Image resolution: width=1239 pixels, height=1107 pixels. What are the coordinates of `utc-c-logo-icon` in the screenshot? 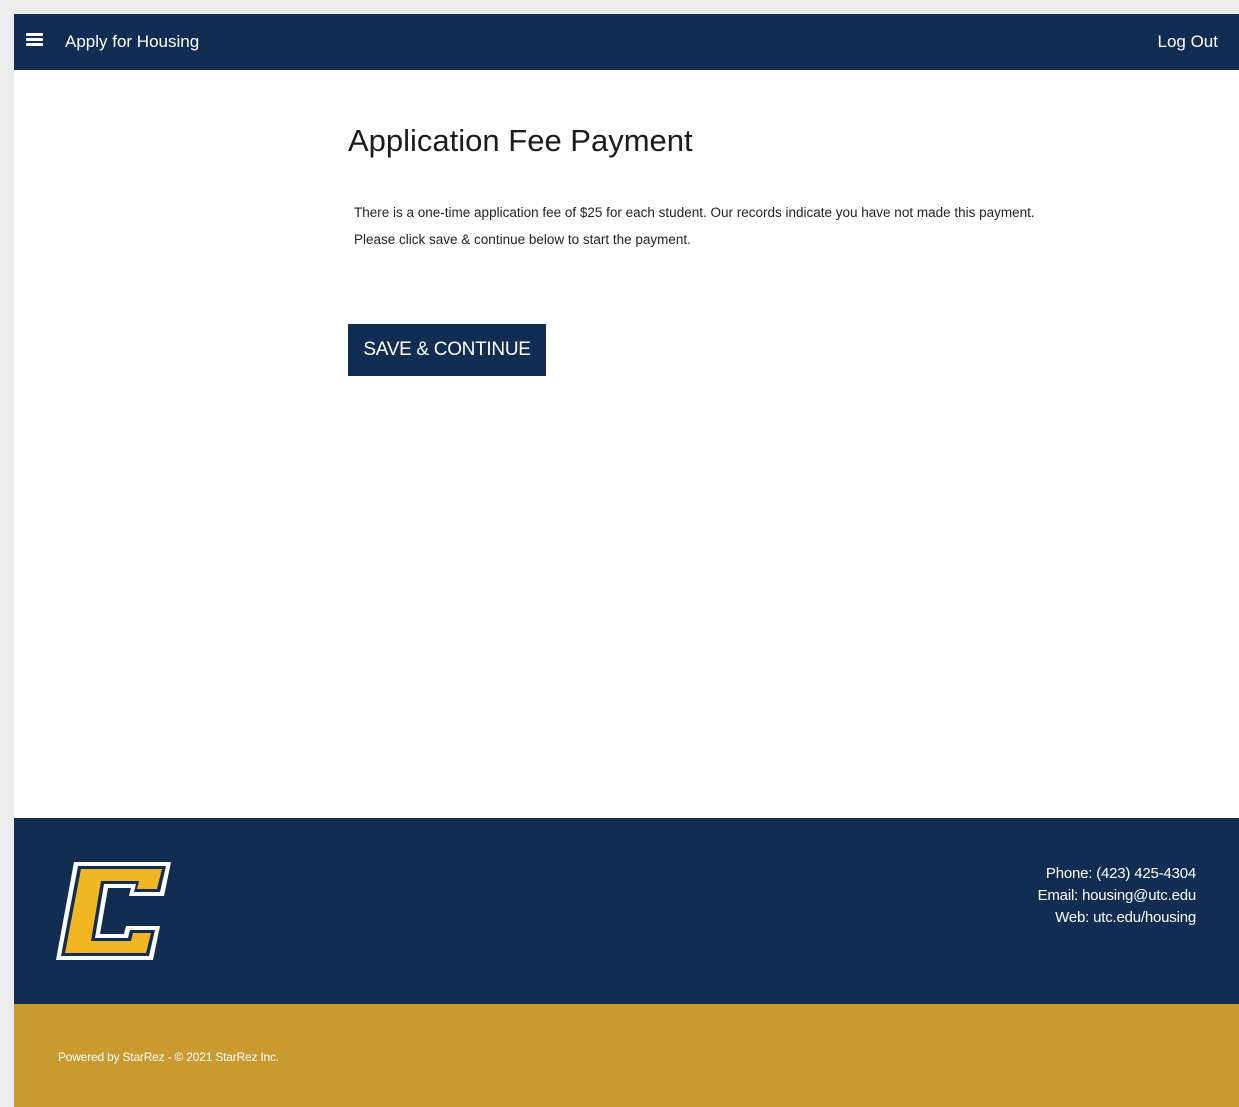 It's located at (113, 911).